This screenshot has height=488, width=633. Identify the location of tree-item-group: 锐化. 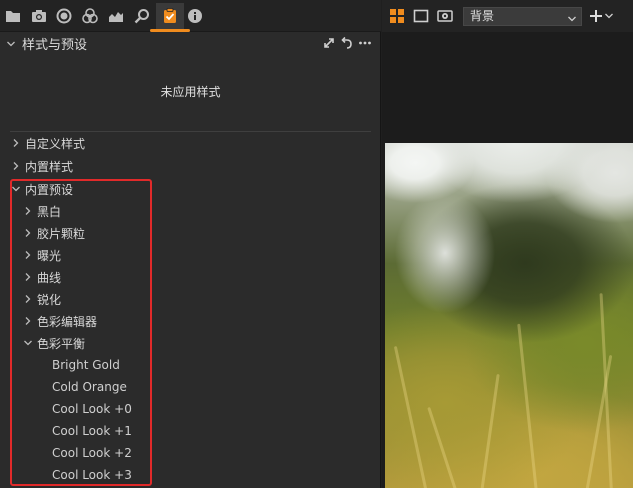
(42, 299).